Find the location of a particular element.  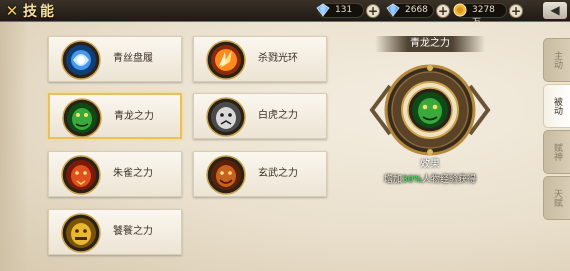

bound-diamond-counter: 2668 is located at coordinates (410, 10).